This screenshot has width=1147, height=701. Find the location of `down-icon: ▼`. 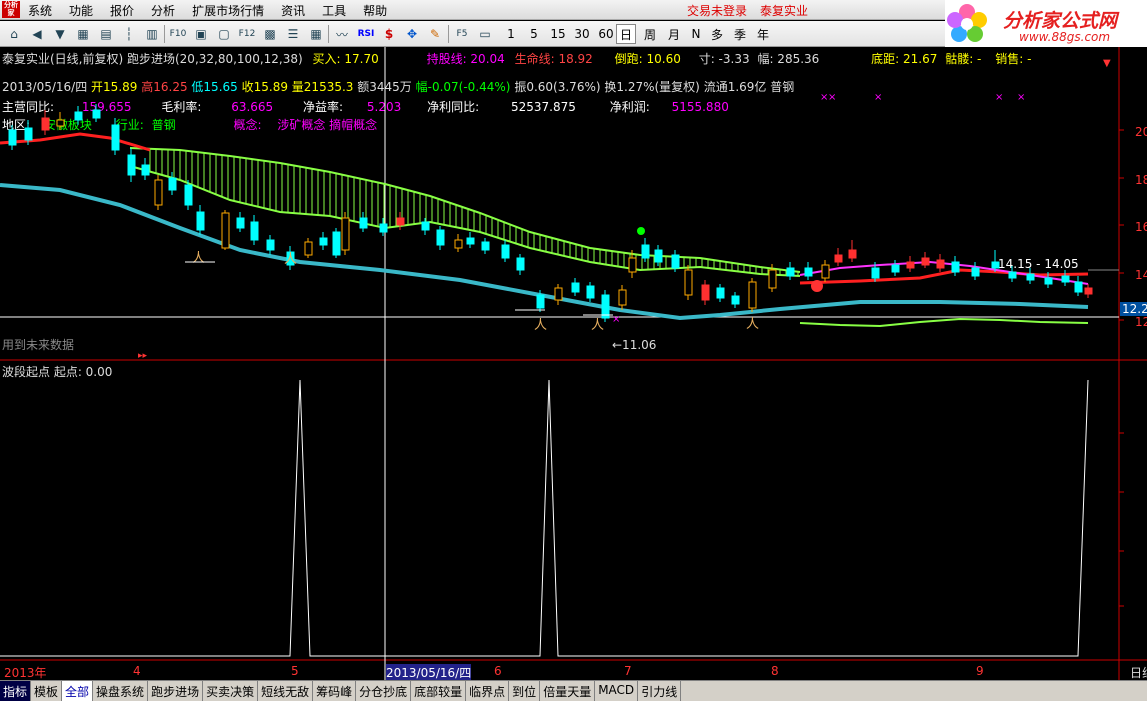

down-icon: ▼ is located at coordinates (60, 34).